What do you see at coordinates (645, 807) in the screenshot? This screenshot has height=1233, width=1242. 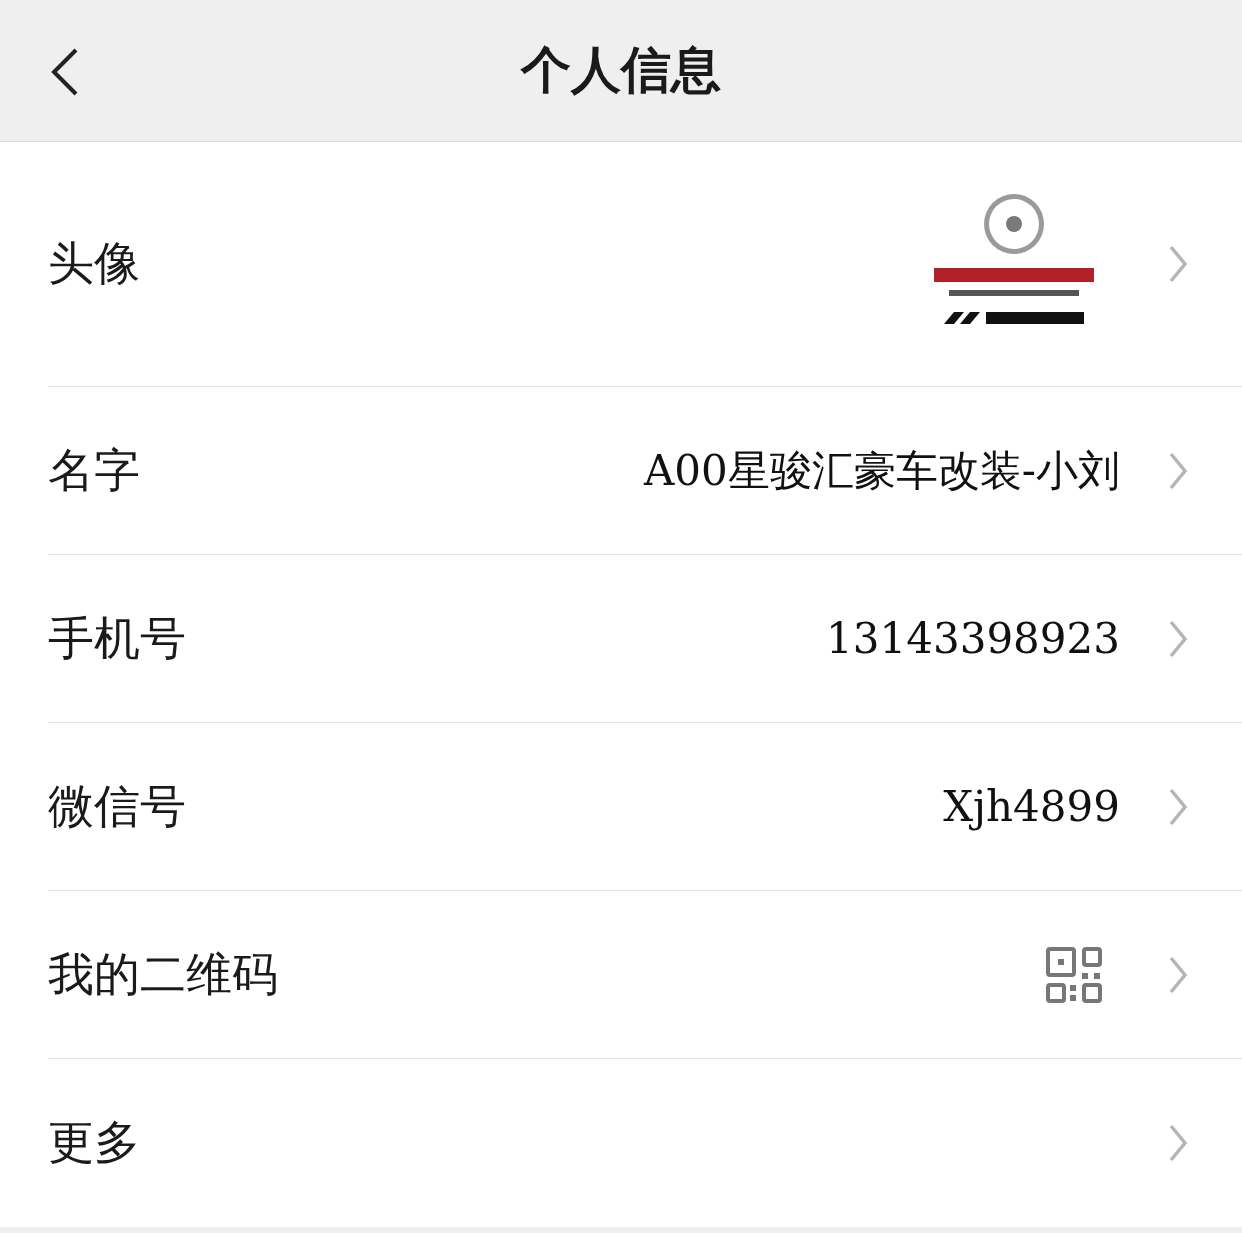 I see `settings-row: 微信号 Xjh4899` at bounding box center [645, 807].